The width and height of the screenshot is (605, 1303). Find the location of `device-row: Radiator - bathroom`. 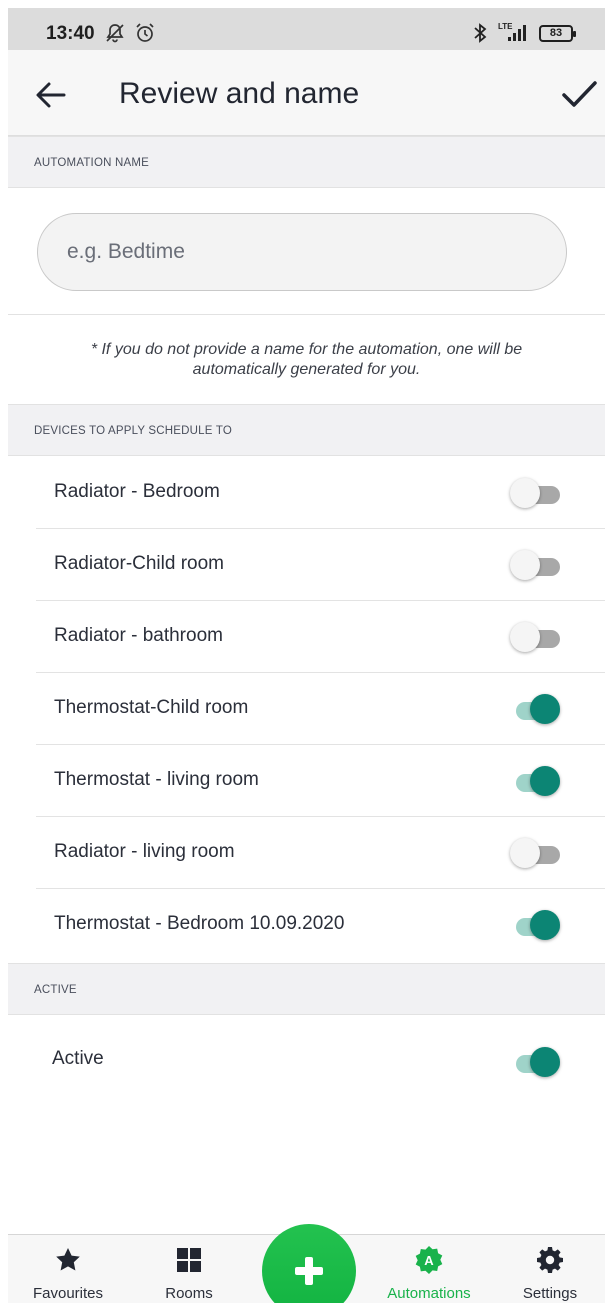

device-row: Radiator - bathroom is located at coordinates (320, 637).